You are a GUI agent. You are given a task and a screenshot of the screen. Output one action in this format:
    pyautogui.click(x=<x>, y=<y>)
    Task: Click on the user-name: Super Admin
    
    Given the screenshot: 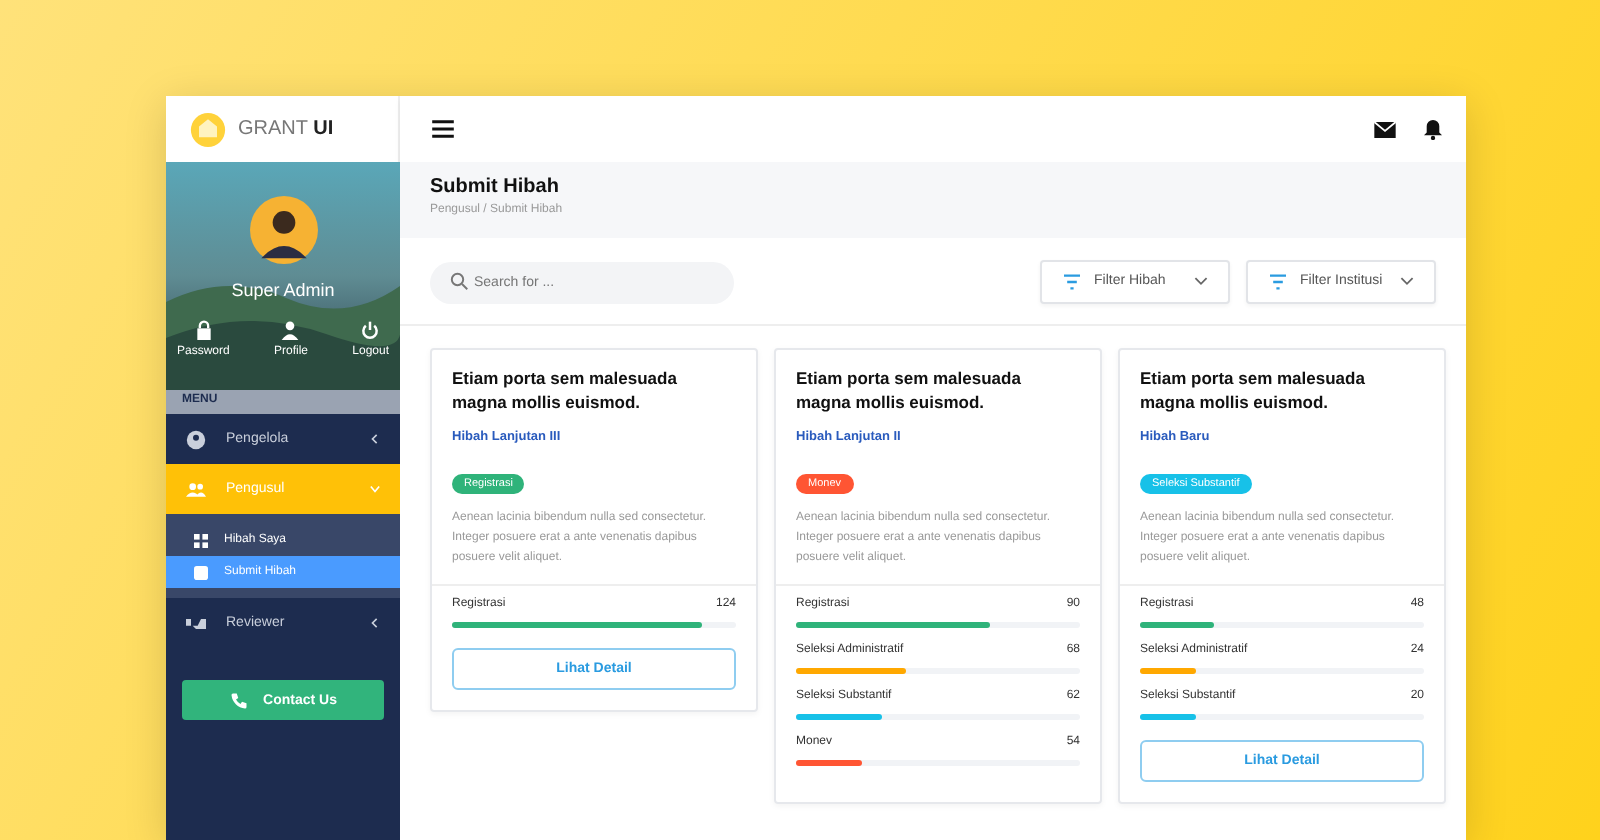 What is the action you would take?
    pyautogui.click(x=283, y=290)
    